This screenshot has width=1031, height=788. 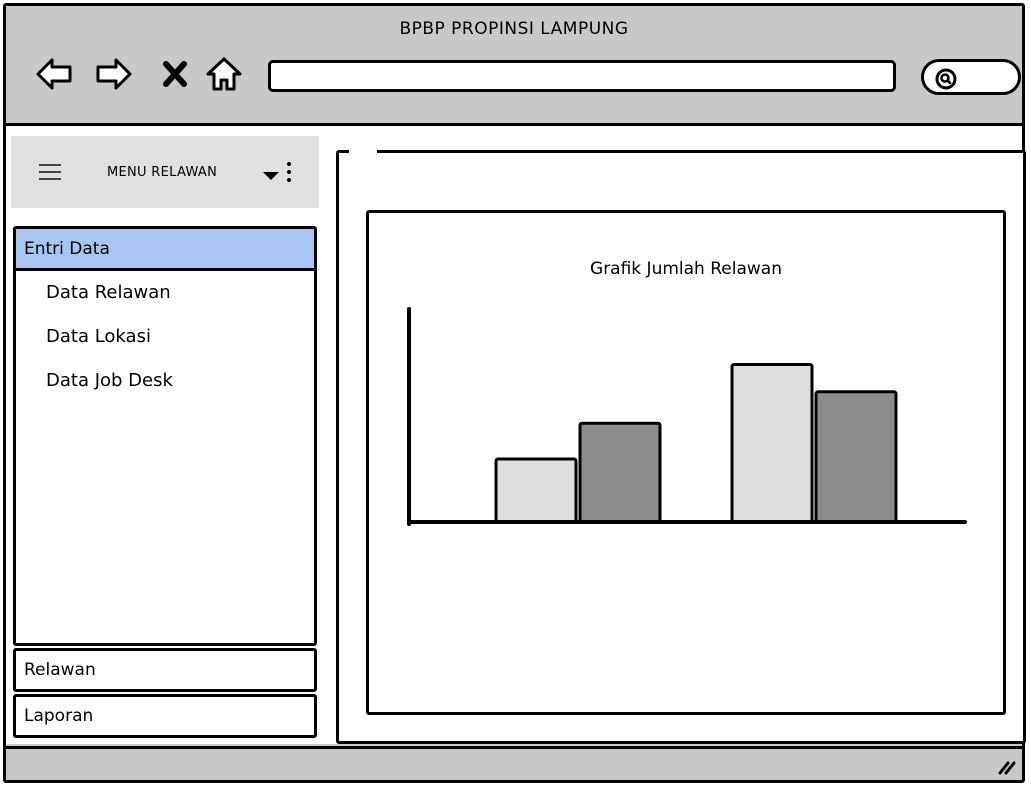 What do you see at coordinates (165, 381) in the screenshot?
I see `menu-item-data-job-desk: Data Job Desk` at bounding box center [165, 381].